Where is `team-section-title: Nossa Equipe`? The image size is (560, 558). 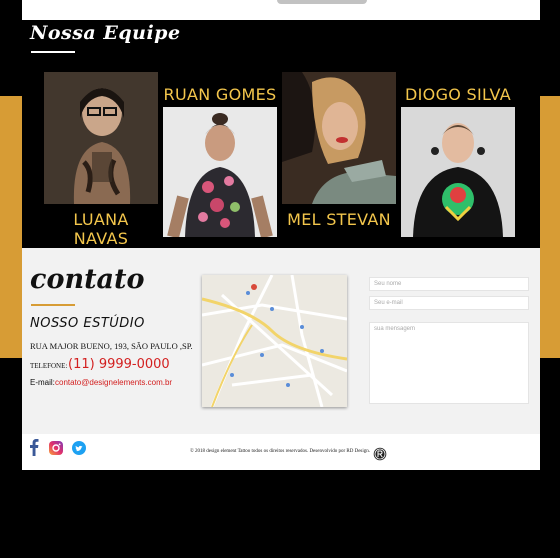 team-section-title: Nossa Equipe is located at coordinates (105, 33).